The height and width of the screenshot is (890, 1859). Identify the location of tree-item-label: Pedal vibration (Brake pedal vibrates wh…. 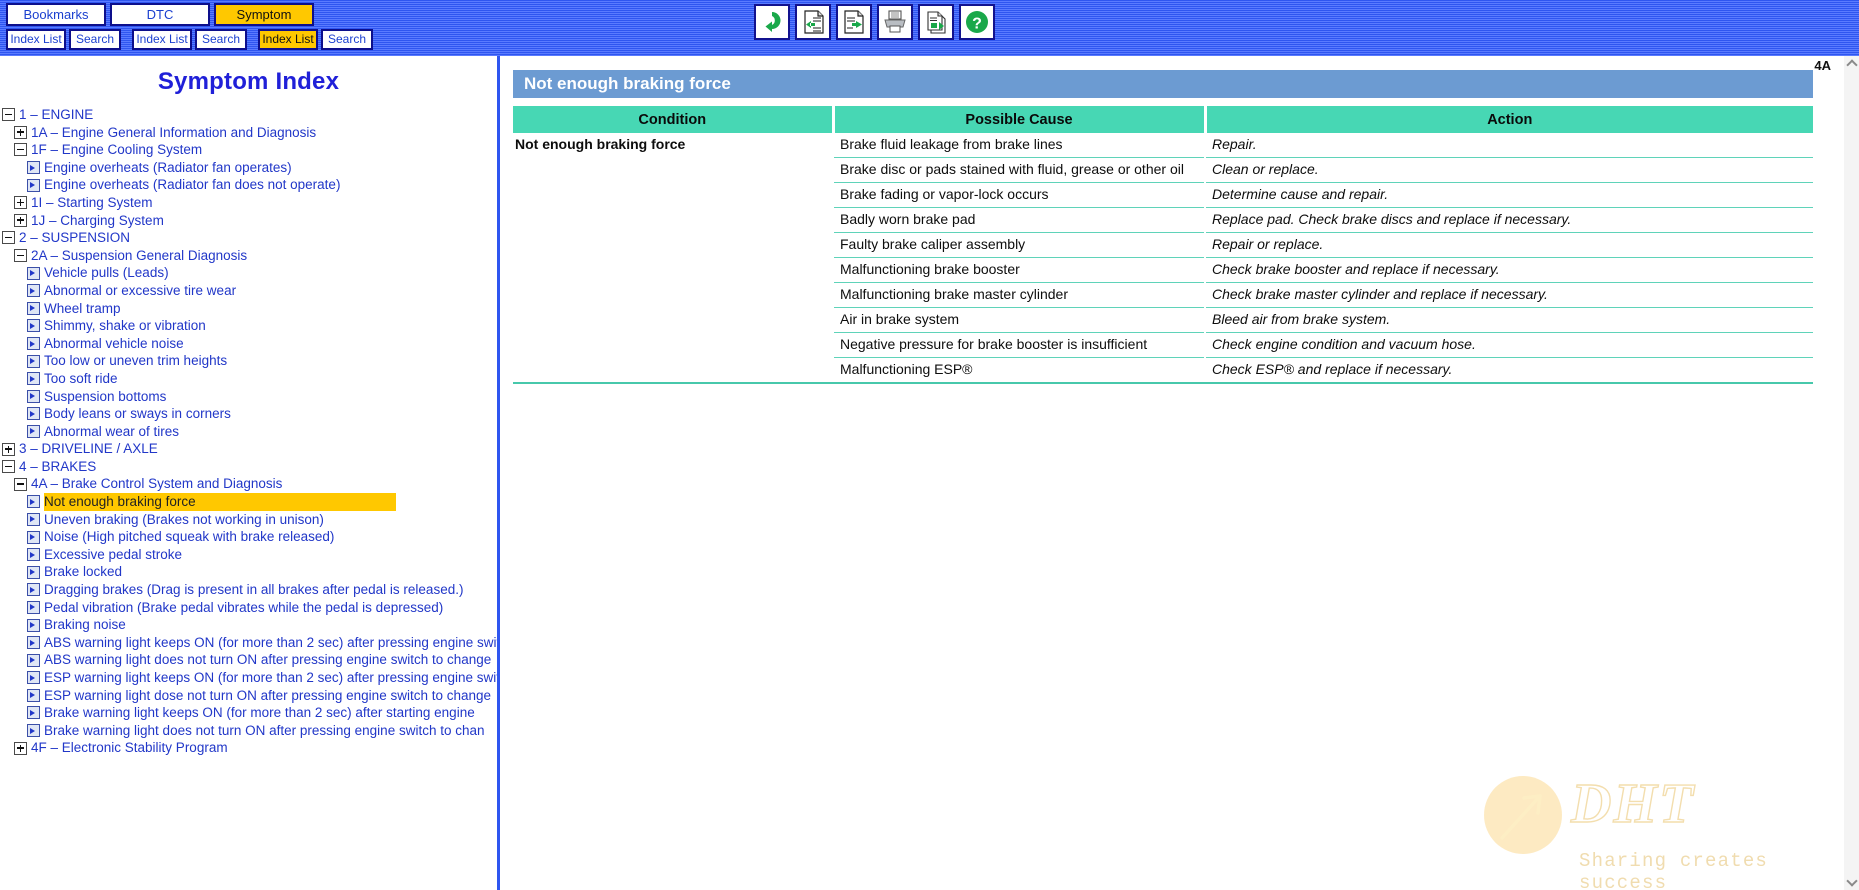
(243, 608).